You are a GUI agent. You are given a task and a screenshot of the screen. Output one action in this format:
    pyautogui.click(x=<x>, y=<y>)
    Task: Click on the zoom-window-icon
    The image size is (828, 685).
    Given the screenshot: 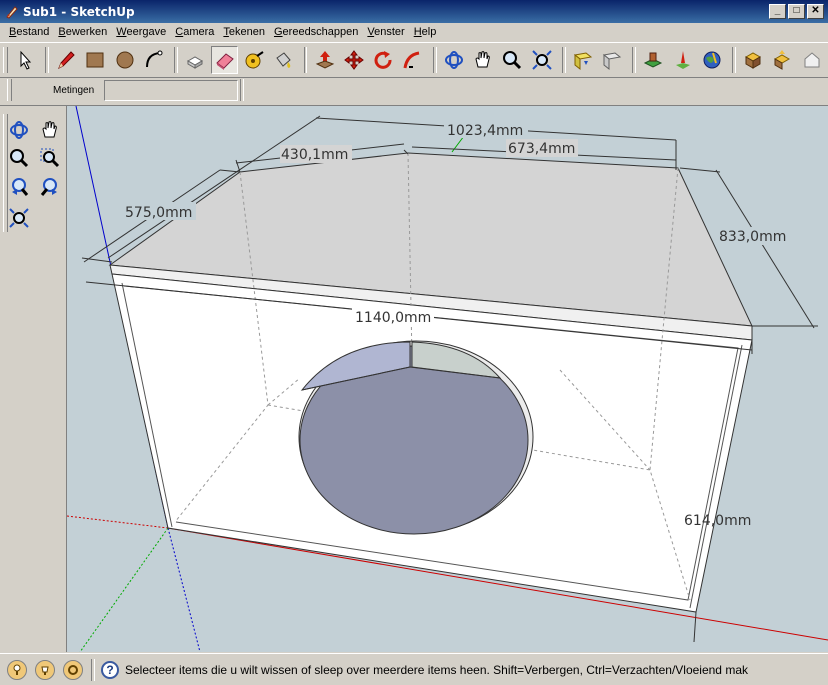 What is the action you would take?
    pyautogui.click(x=50, y=158)
    